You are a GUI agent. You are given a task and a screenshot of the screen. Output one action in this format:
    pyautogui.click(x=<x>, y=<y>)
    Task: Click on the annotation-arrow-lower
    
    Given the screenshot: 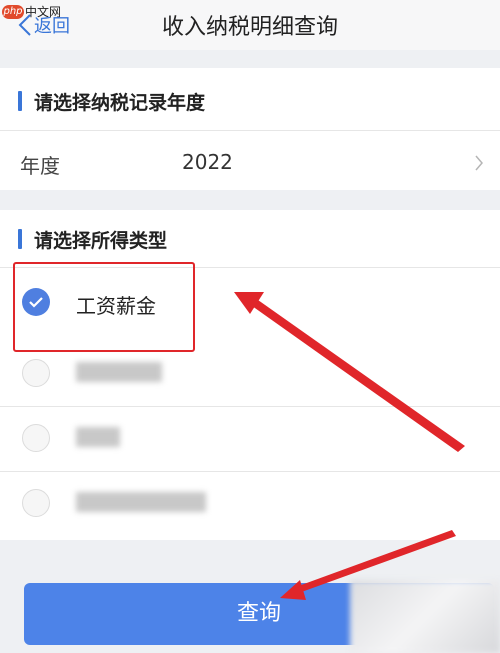 What is the action you would take?
    pyautogui.click(x=368, y=565)
    